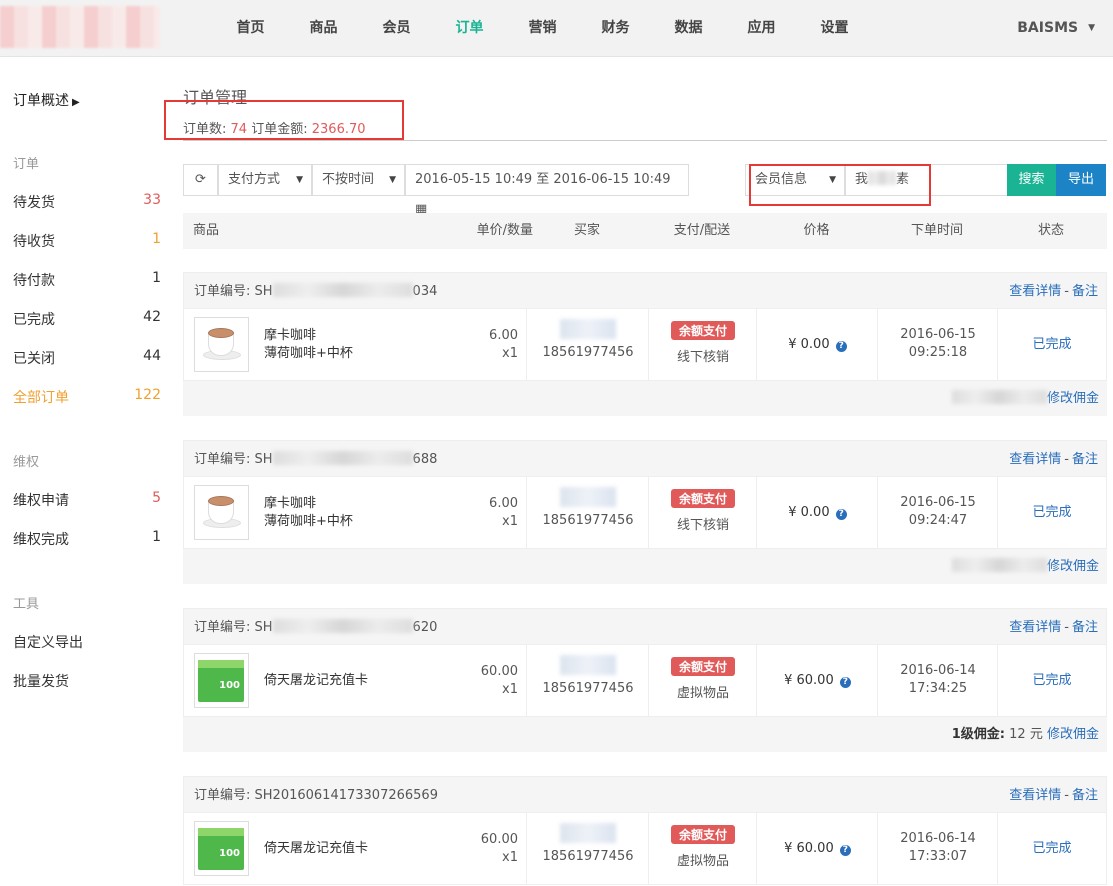 This screenshot has height=886, width=1113. Describe the element at coordinates (348, 179) in the screenshot. I see `time-mode-value: 不按时间` at that location.